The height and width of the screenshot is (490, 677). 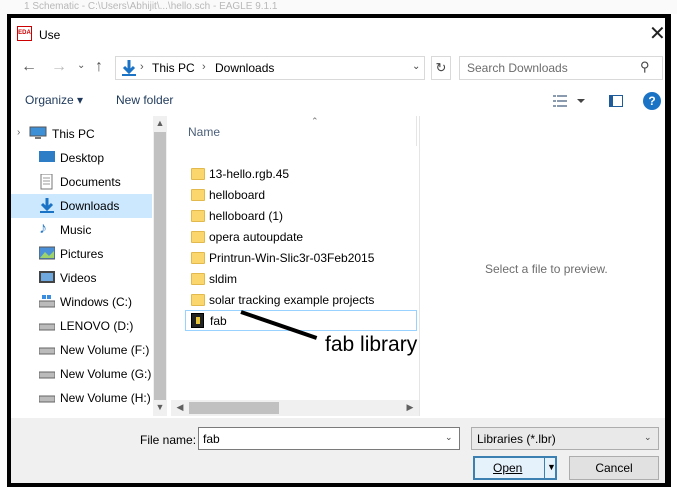 I want to click on file-row-selected: fab, so click(x=301, y=320).